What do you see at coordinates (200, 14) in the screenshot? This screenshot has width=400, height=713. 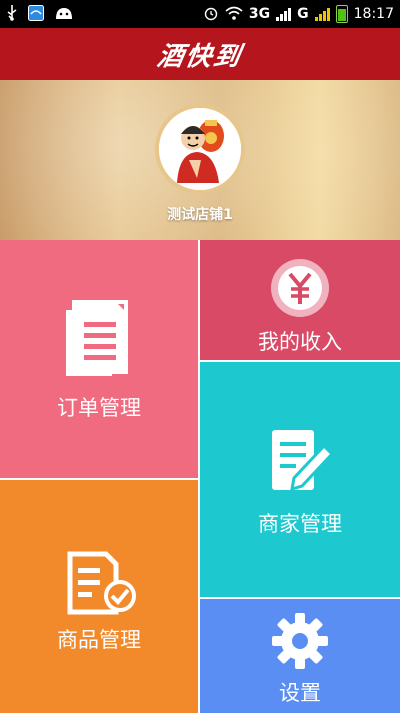 I see `status-bar: 3G G 18:17` at bounding box center [200, 14].